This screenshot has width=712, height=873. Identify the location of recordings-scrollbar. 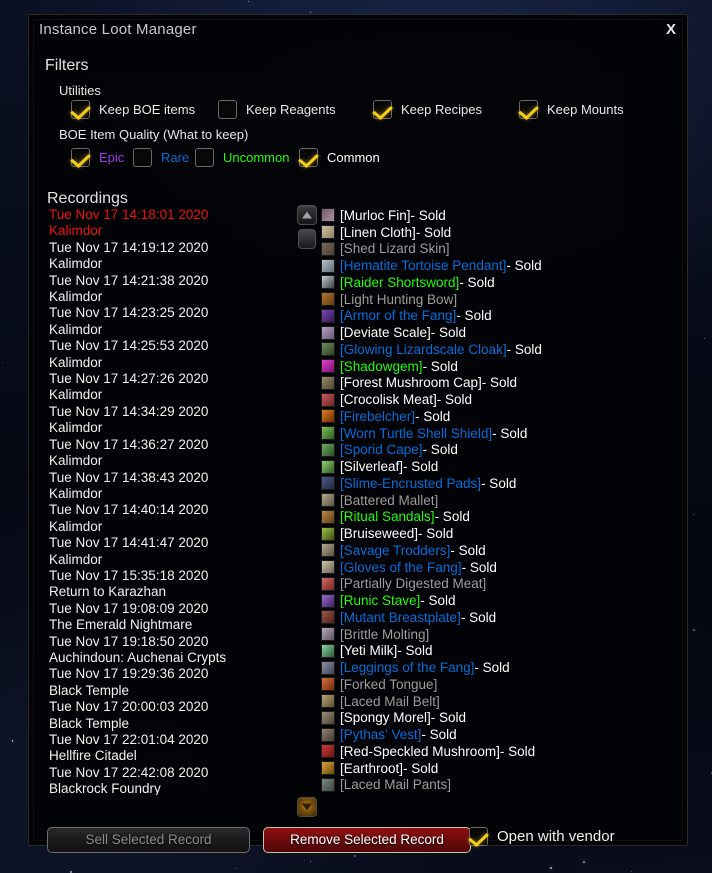
(307, 511).